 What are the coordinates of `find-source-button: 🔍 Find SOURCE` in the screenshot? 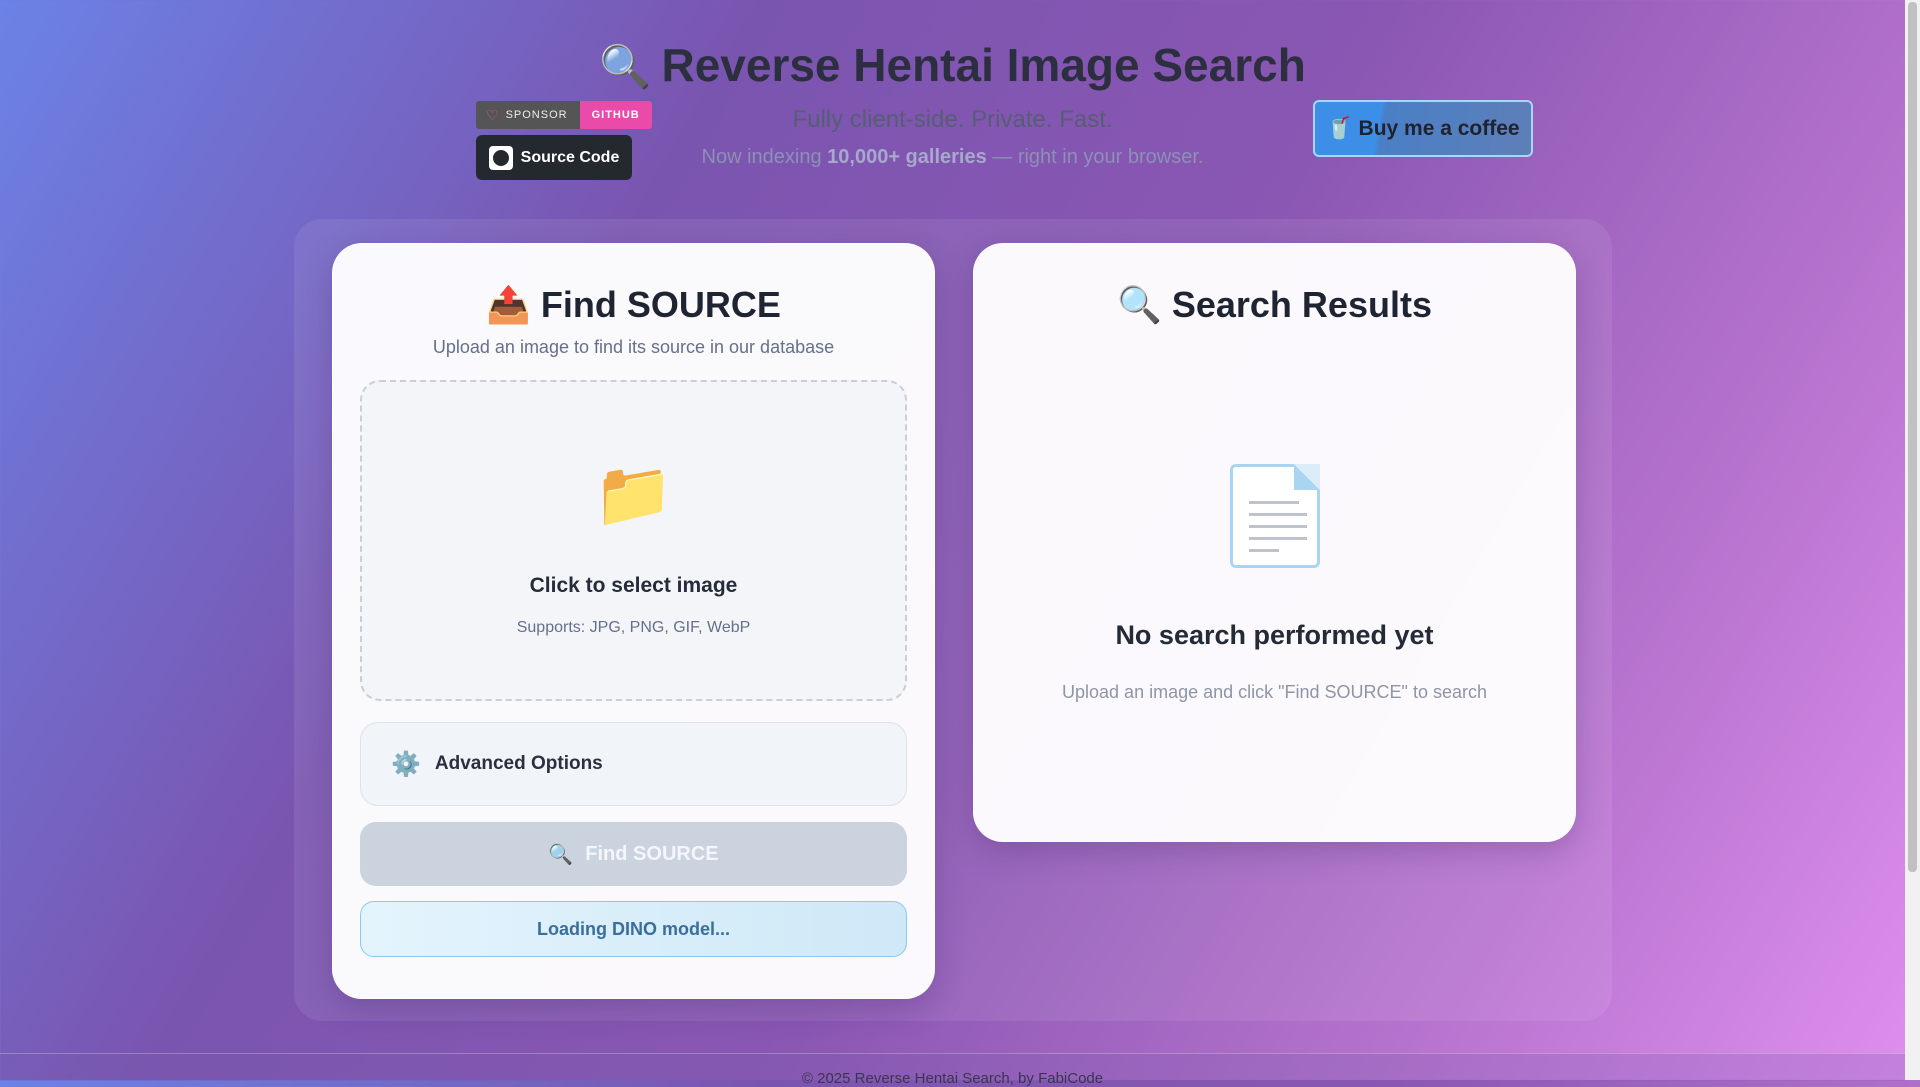 It's located at (633, 854).